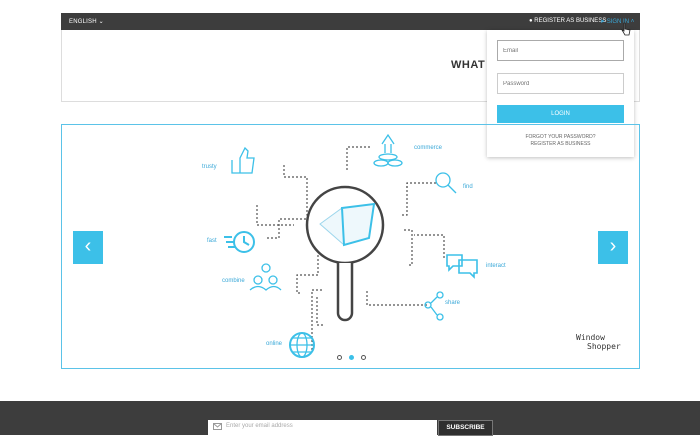  Describe the element at coordinates (560, 83) in the screenshot. I see `password-field` at that location.